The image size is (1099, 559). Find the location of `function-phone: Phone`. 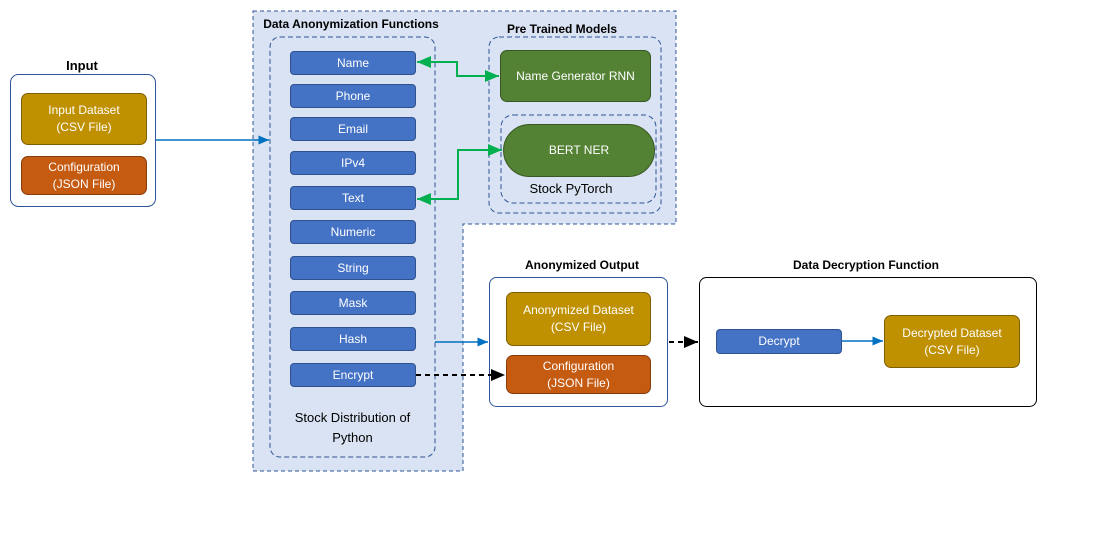

function-phone: Phone is located at coordinates (353, 96).